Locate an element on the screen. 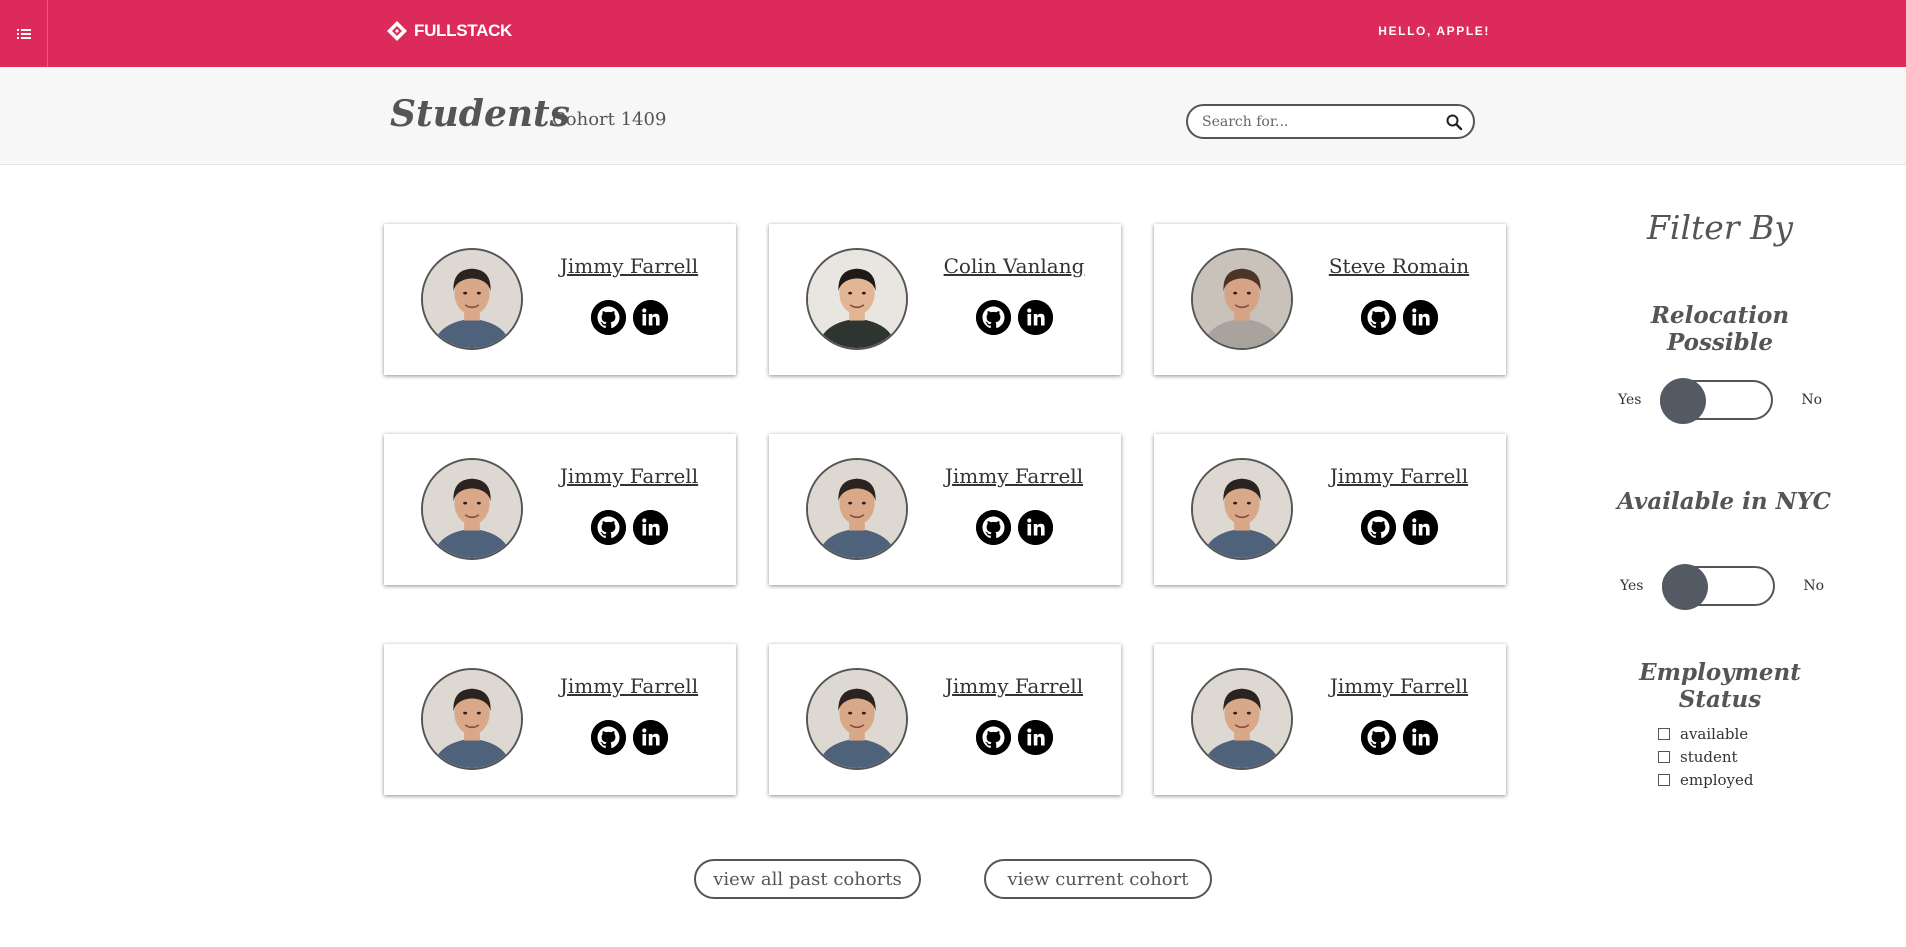 This screenshot has width=1906, height=947. status-option-label: employed is located at coordinates (1717, 779).